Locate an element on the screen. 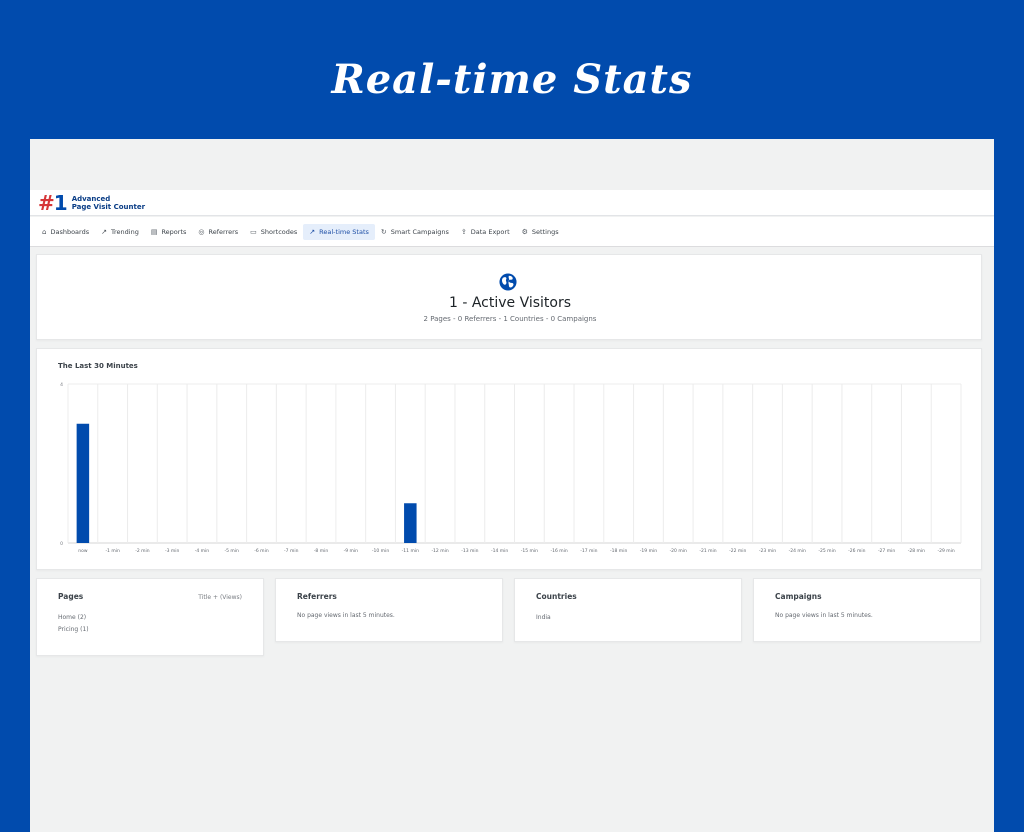  referrers-panel-title: Referrers is located at coordinates (317, 596).